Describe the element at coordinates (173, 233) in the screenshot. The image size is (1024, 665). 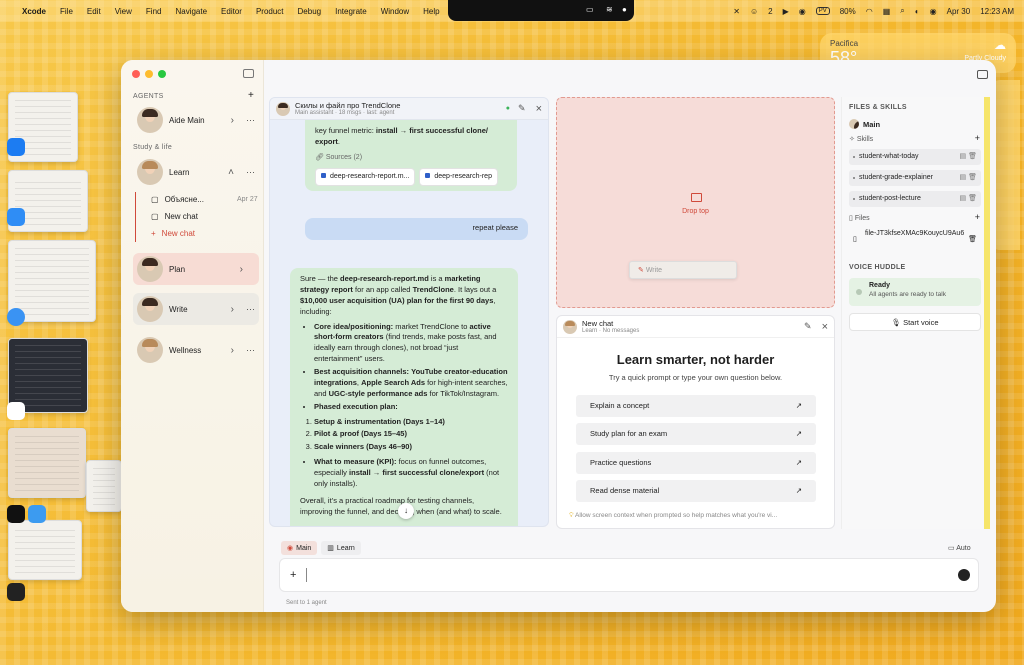
I see `new-chat-button: + New chat` at that location.